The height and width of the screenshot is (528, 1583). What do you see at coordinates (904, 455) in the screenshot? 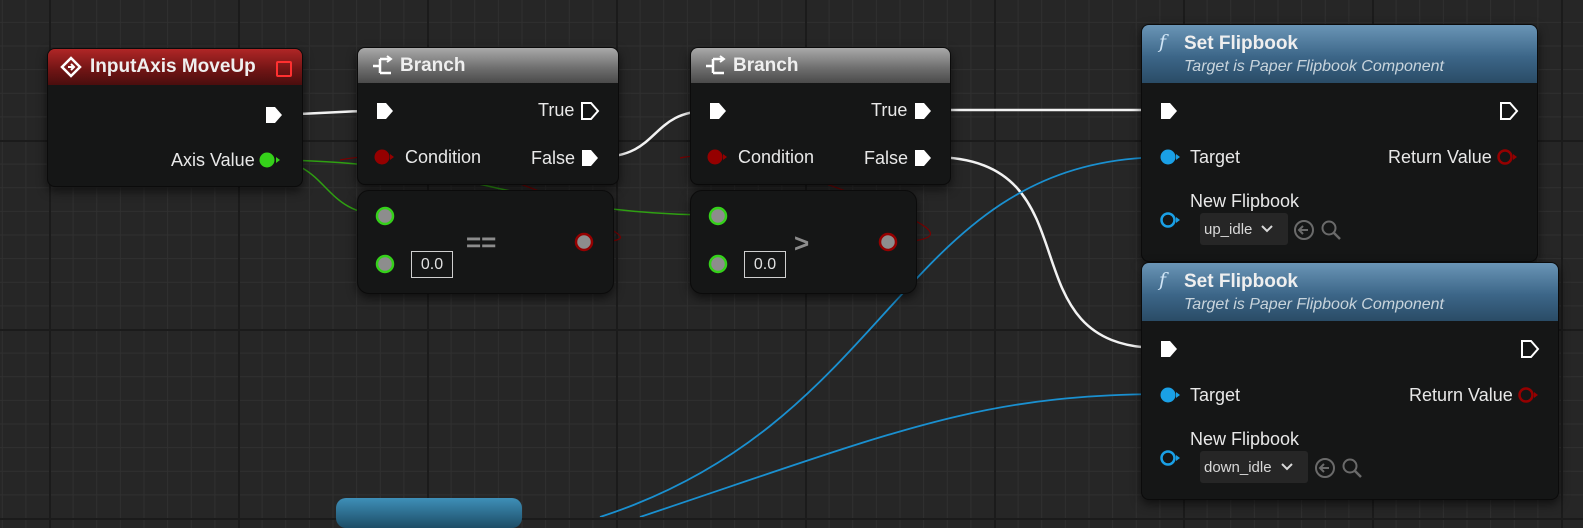
I see `object-wire` at bounding box center [904, 455].